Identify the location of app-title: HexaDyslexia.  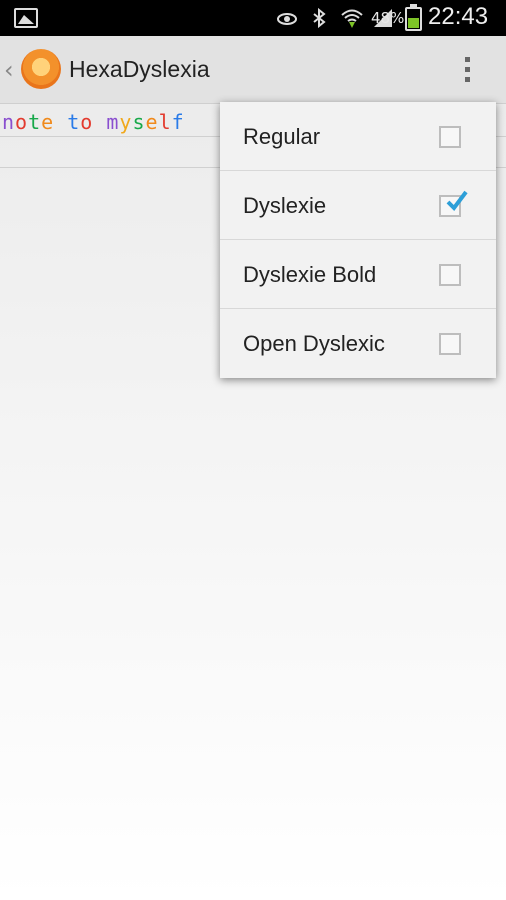
(139, 69).